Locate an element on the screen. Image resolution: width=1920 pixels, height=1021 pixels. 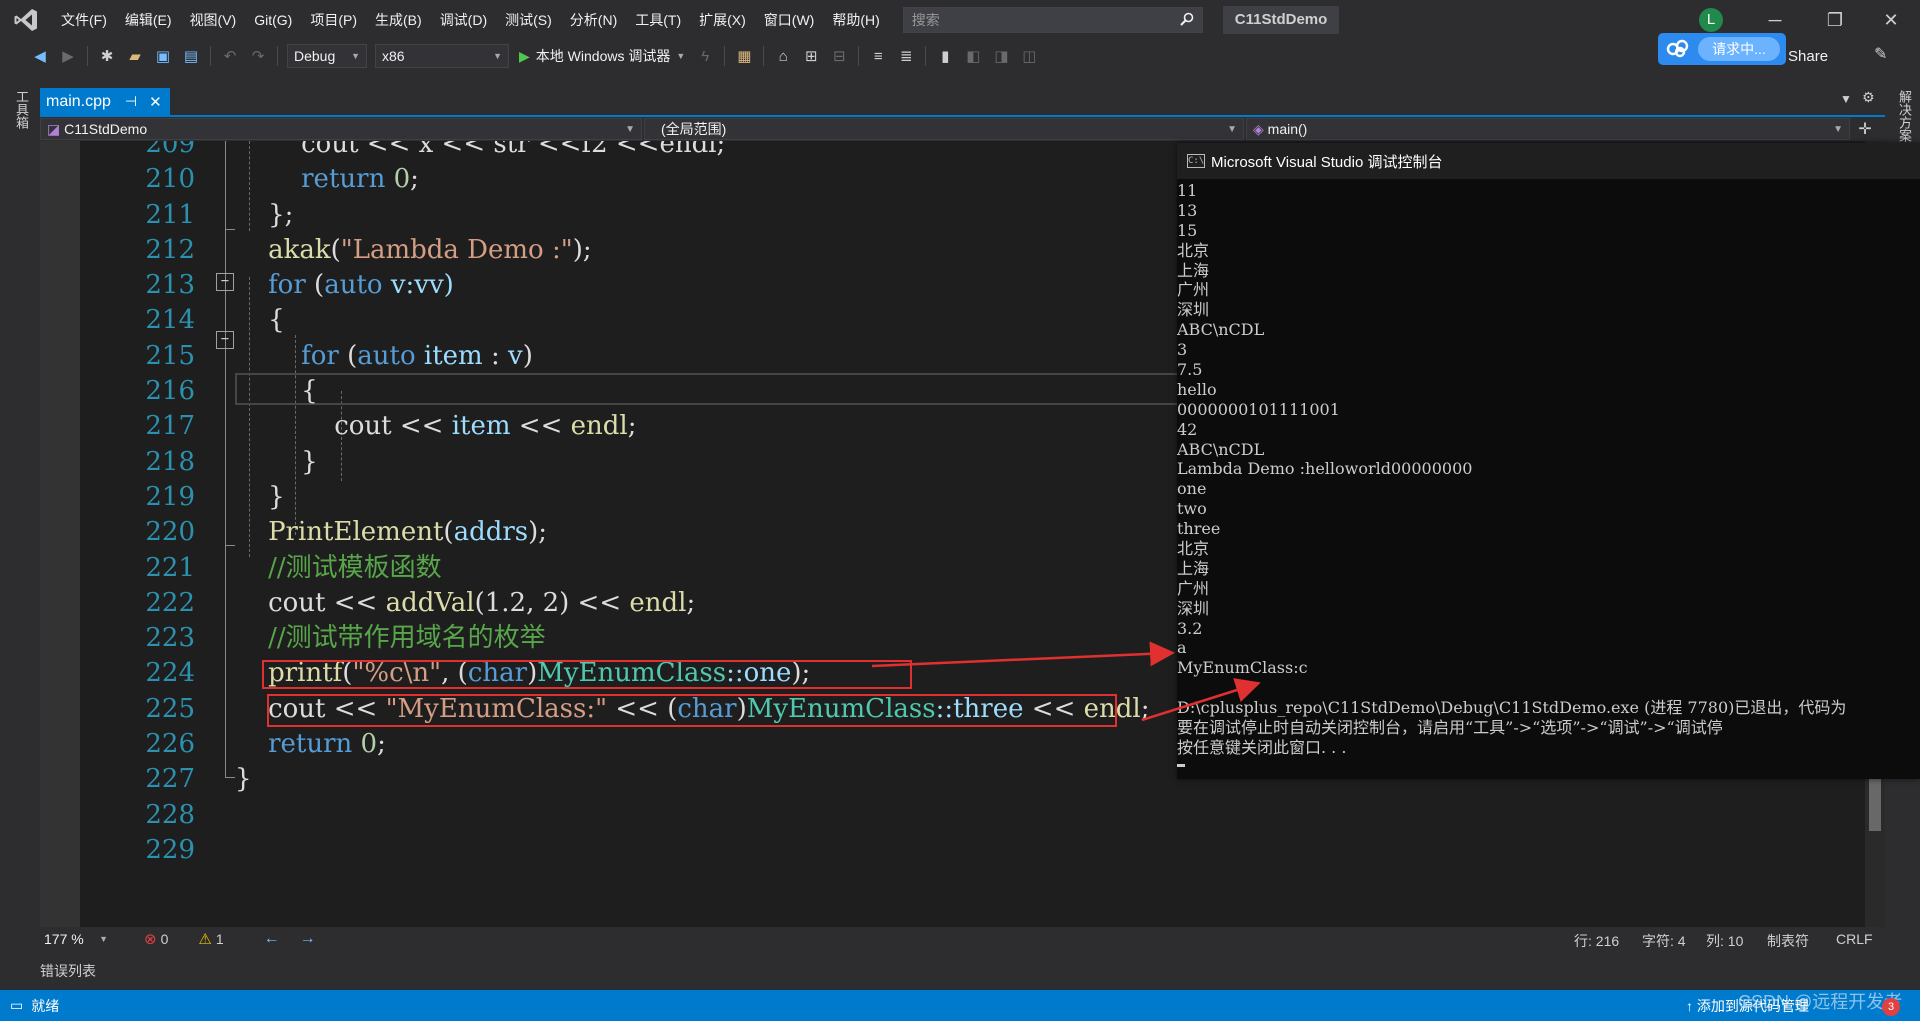
gear-icon: ⚙ is located at coordinates (1868, 97).